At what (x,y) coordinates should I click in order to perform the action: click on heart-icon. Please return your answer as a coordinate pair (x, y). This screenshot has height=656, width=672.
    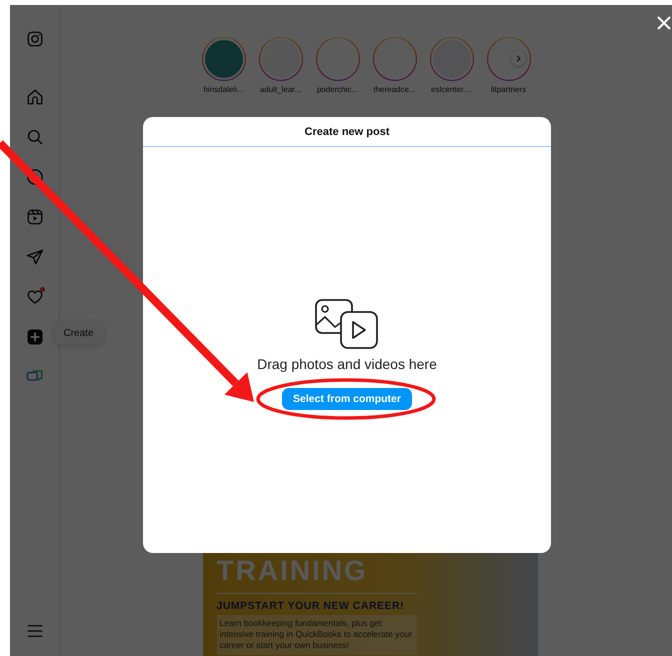
    Looking at the image, I should click on (35, 297).